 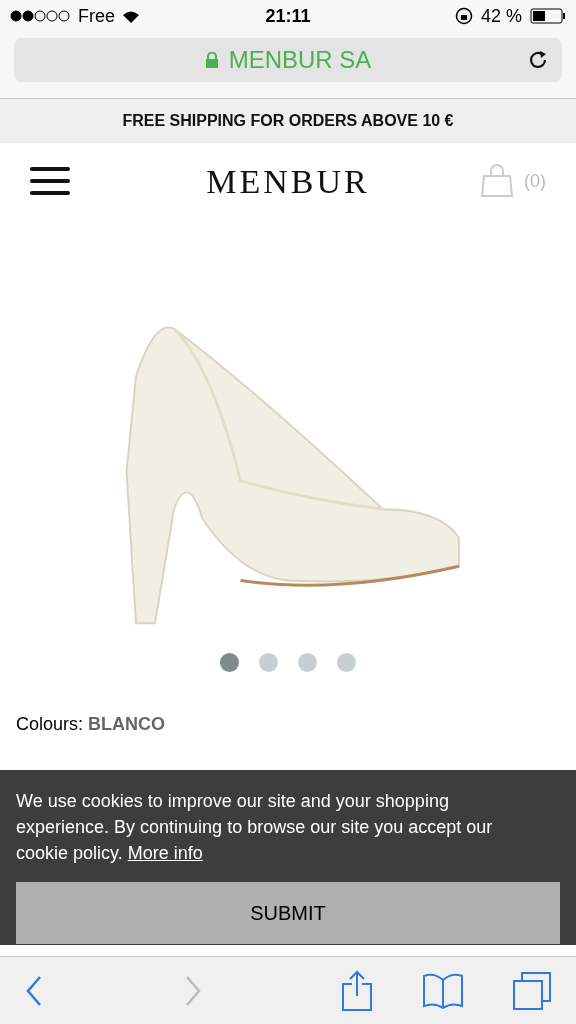 I want to click on tabs-icon, so click(x=532, y=990).